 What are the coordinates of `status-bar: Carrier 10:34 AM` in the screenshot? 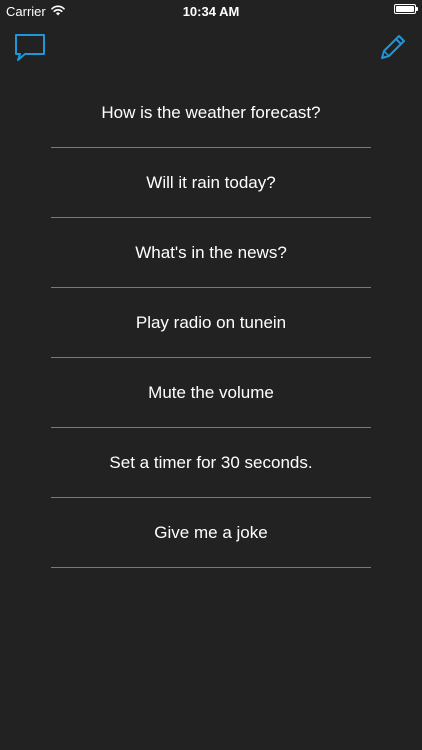 It's located at (211, 11).